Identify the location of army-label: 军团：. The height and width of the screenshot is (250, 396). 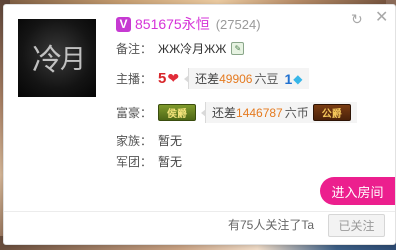
(134, 162).